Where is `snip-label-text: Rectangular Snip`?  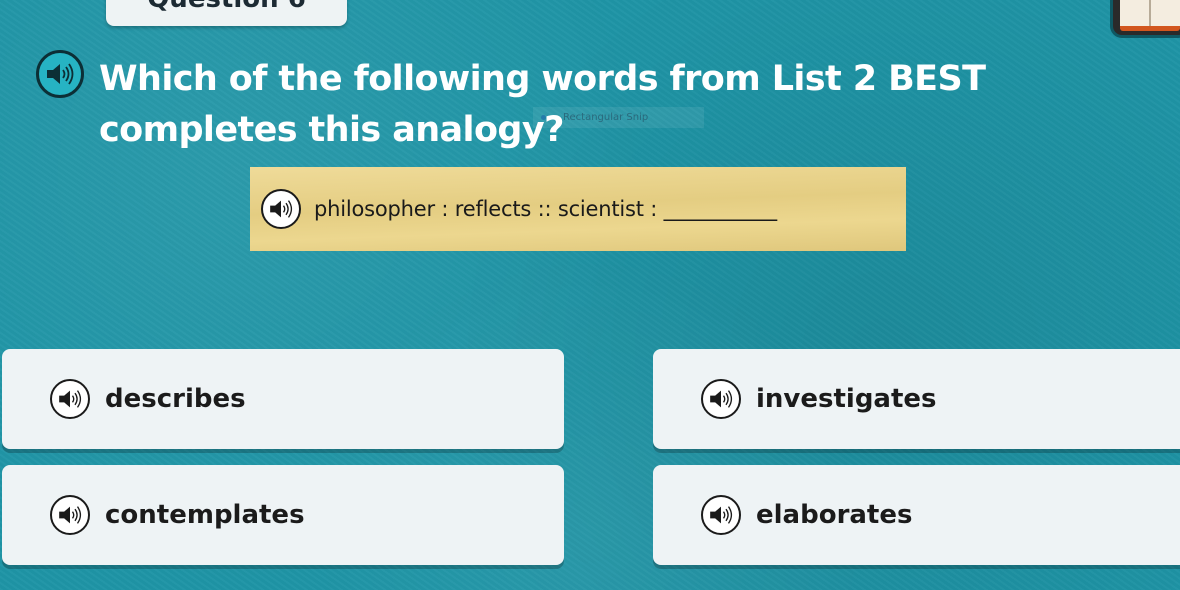 snip-label-text: Rectangular Snip is located at coordinates (606, 117).